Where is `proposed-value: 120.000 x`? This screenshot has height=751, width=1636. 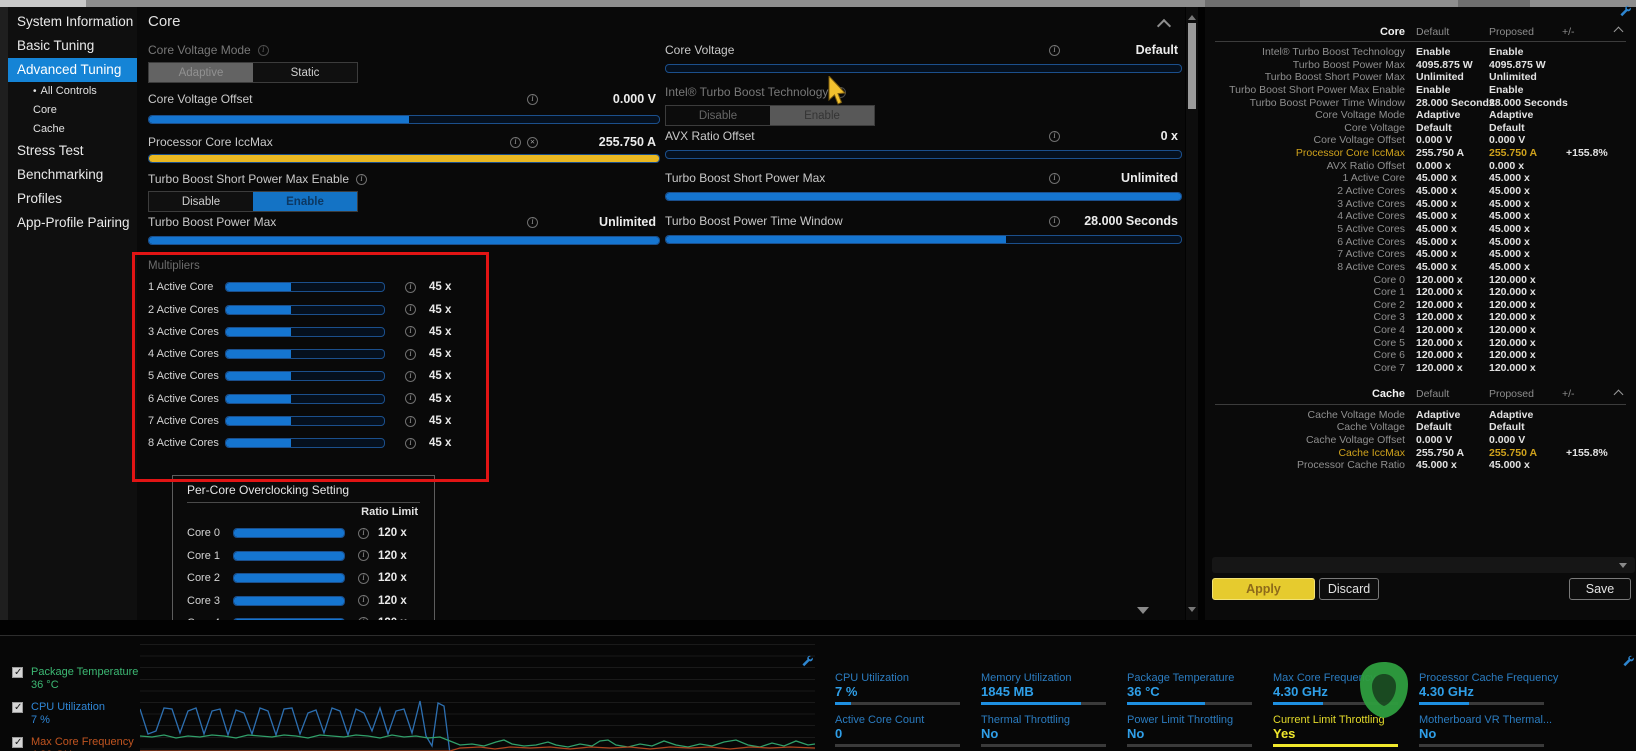
proposed-value: 120.000 x is located at coordinates (1512, 330).